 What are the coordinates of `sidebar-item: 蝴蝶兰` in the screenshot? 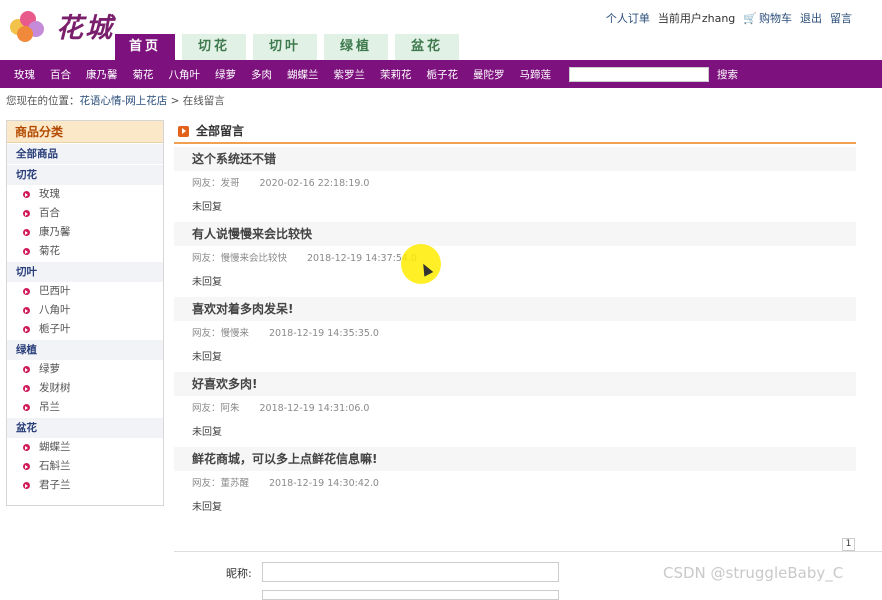 It's located at (85, 447).